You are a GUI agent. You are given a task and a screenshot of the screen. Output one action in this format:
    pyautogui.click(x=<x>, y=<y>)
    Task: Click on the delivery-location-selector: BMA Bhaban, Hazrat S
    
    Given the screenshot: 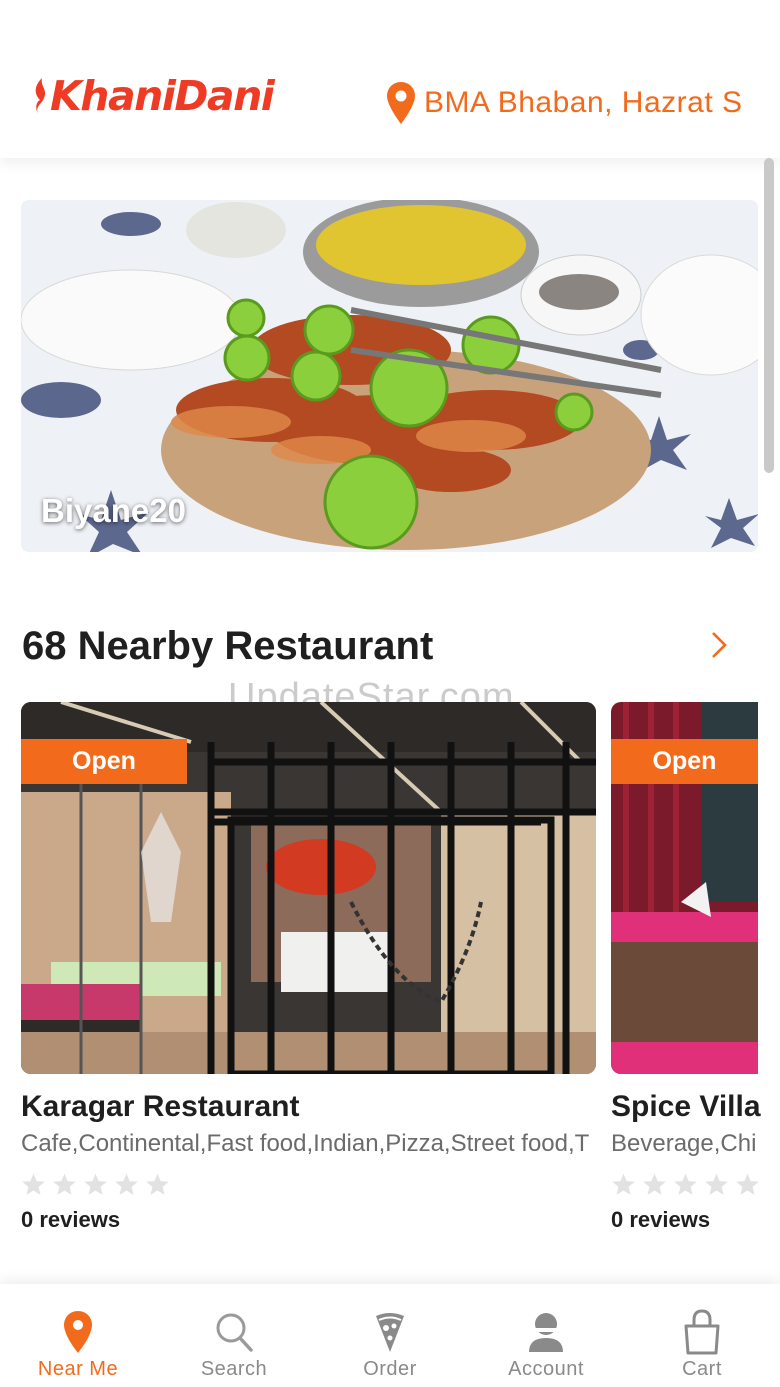 What is the action you would take?
    pyautogui.click(x=576, y=103)
    